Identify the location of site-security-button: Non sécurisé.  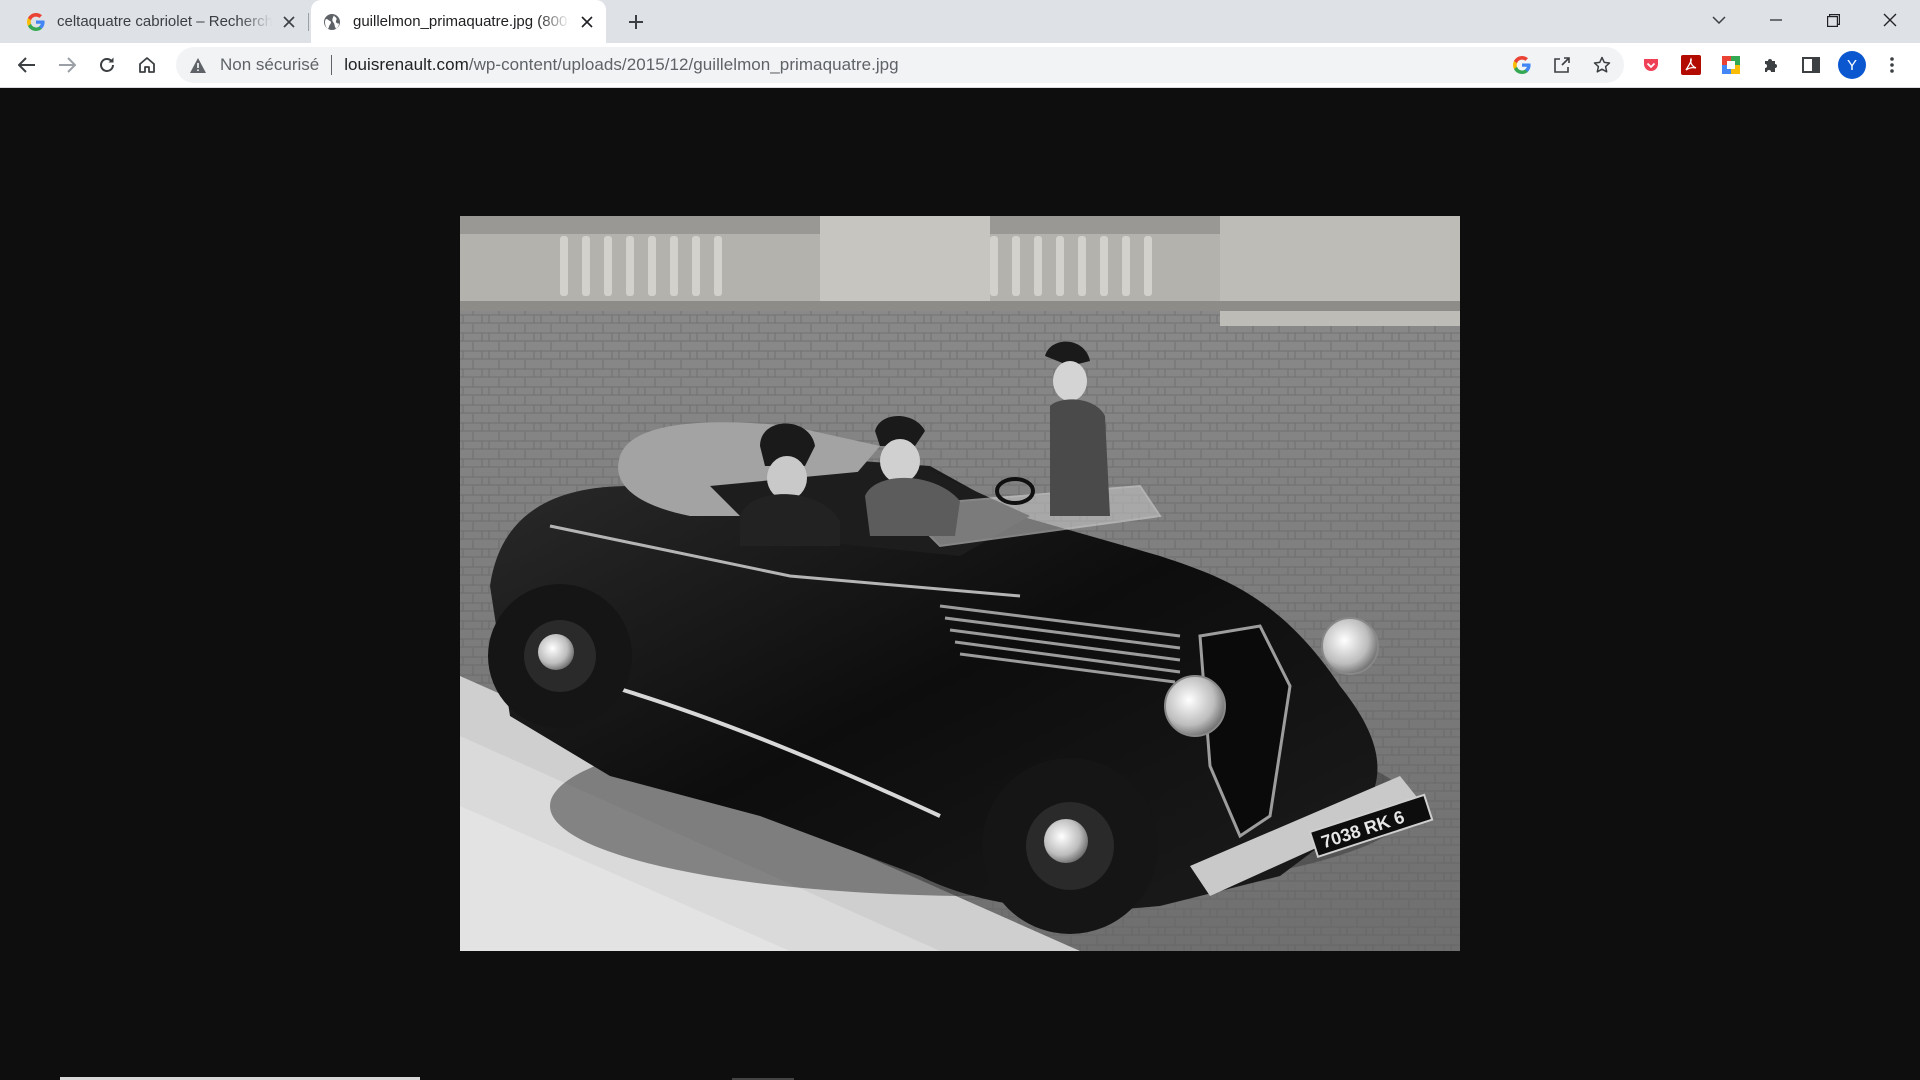
(247, 65).